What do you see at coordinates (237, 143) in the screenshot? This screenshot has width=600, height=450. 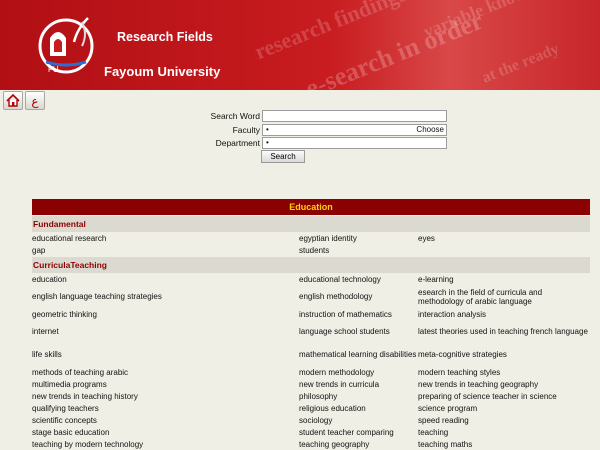 I see `department-label: Department` at bounding box center [237, 143].